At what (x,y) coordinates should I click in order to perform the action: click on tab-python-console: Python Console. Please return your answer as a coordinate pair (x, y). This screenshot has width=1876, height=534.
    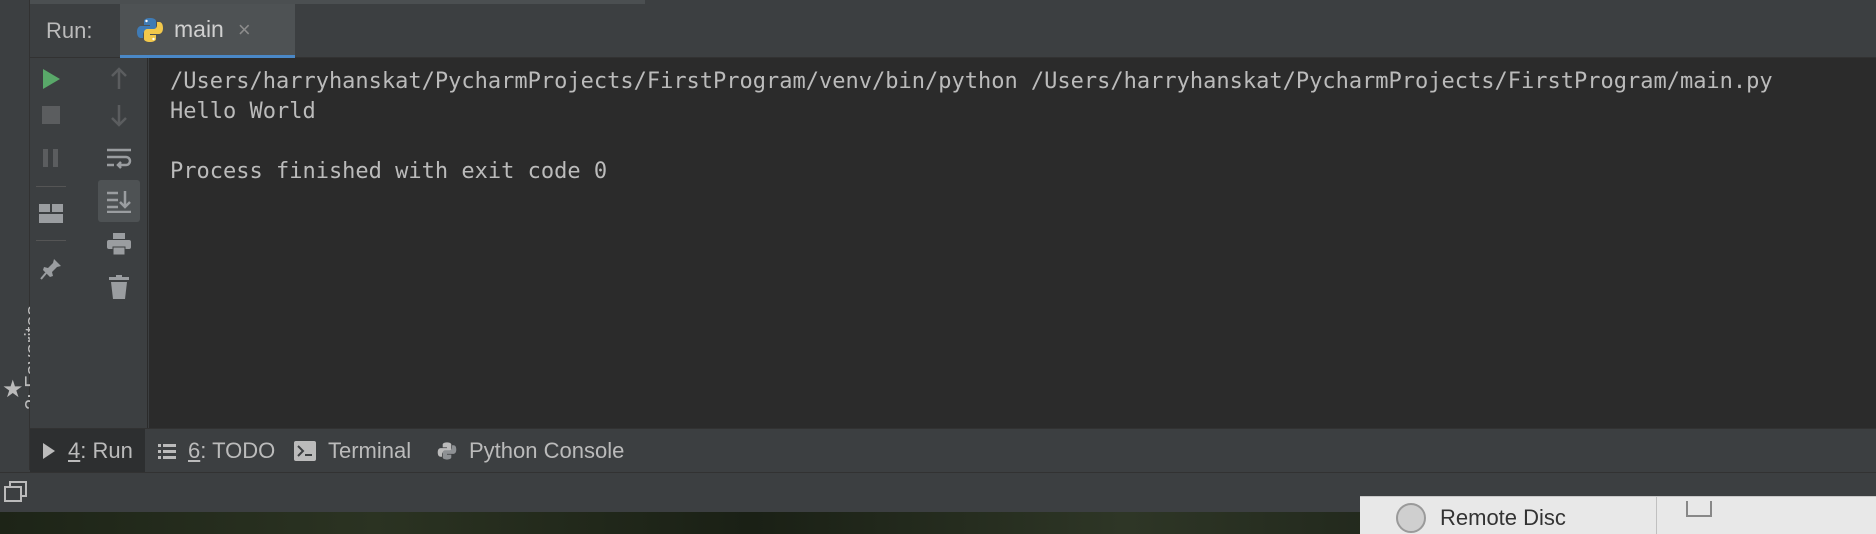
    Looking at the image, I should click on (530, 451).